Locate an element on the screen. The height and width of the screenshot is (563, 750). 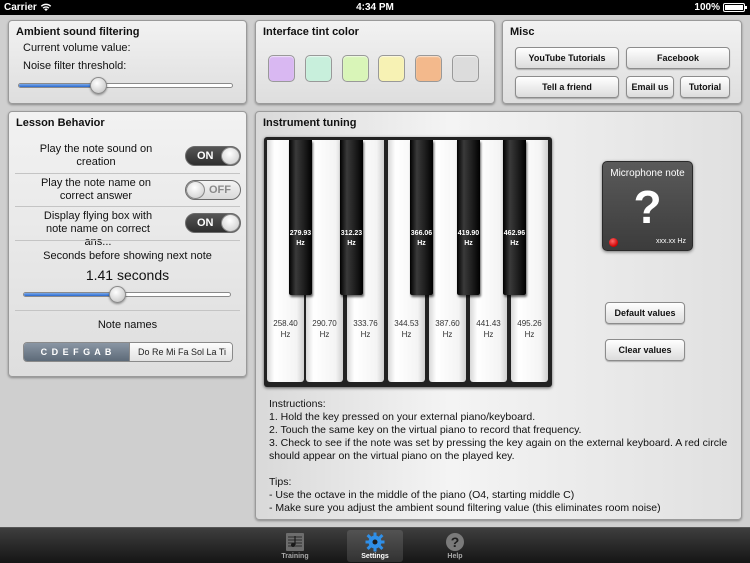
note-names-segmented: C D E F G A B Do Re Mi Fa Sol La Ti is located at coordinates (128, 352).